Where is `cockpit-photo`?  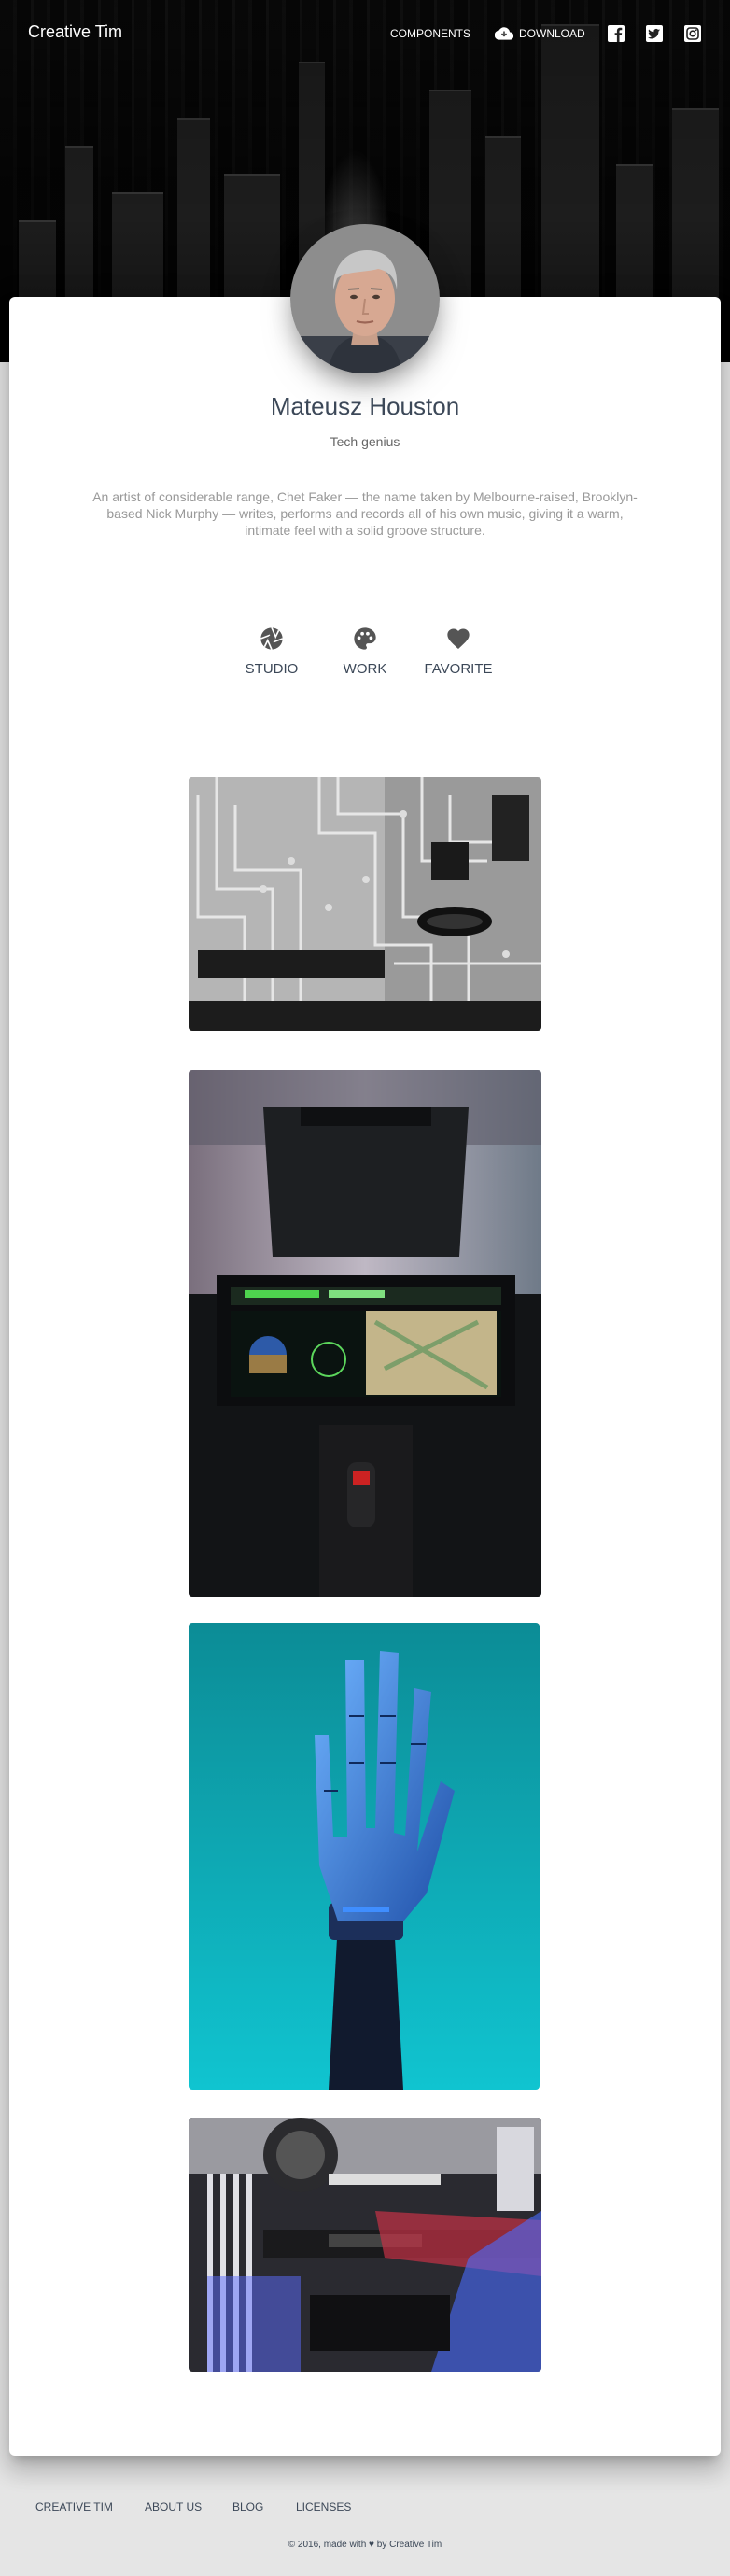
cockpit-photo is located at coordinates (365, 1333).